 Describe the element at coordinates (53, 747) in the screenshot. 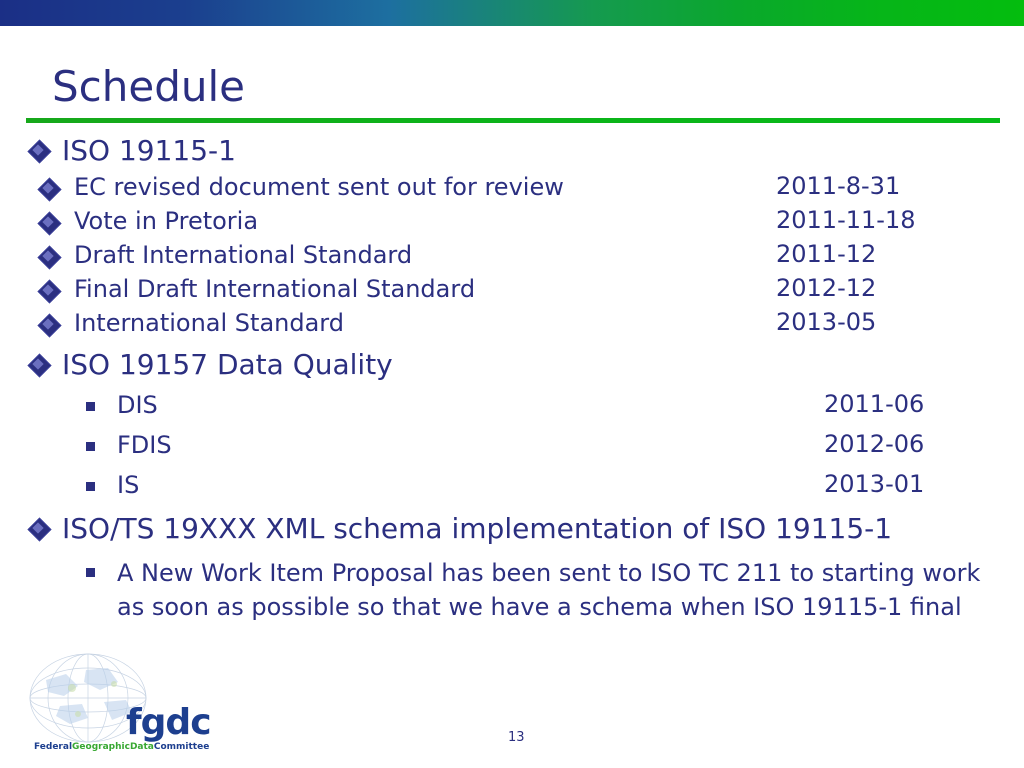

I see `fgdc-tagline-federal: Federal` at that location.